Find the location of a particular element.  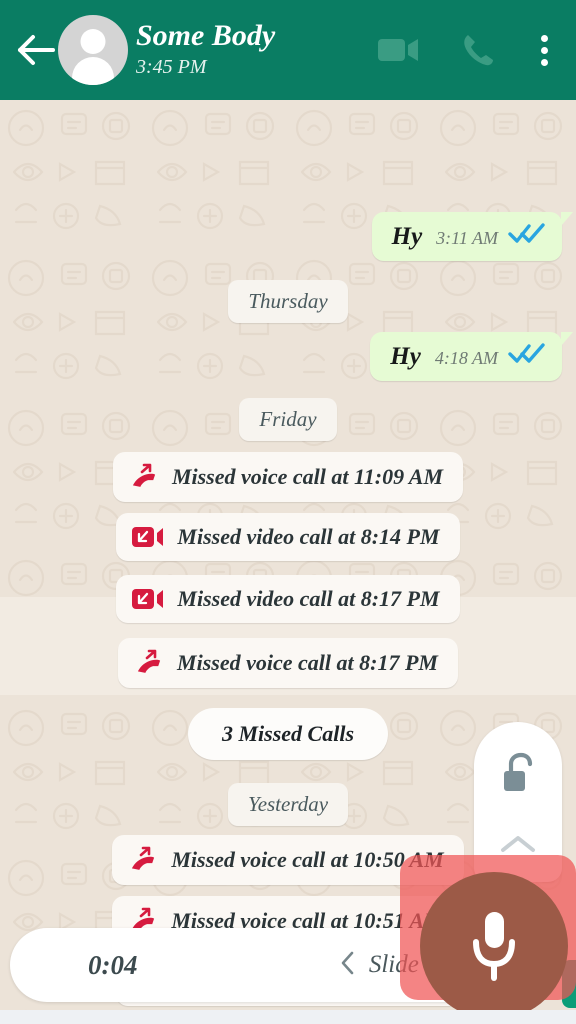

microphone-icon is located at coordinates (494, 946).